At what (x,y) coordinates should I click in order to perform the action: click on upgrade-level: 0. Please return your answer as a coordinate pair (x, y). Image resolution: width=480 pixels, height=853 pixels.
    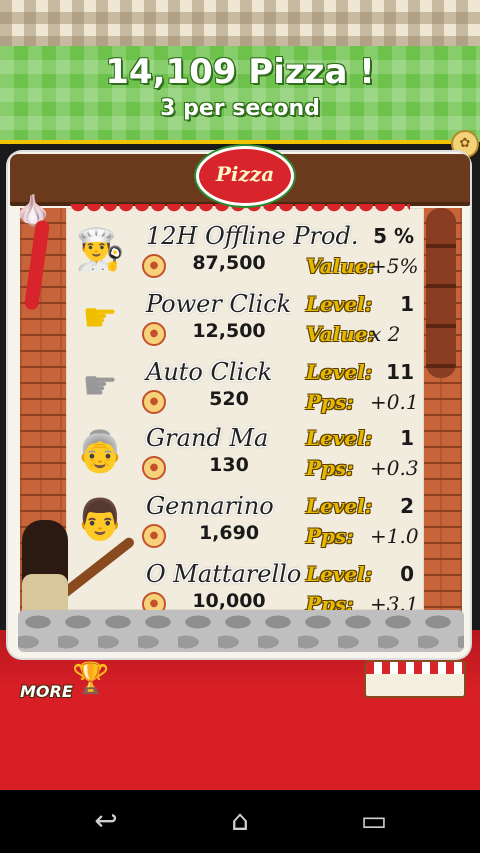
    Looking at the image, I should click on (407, 574).